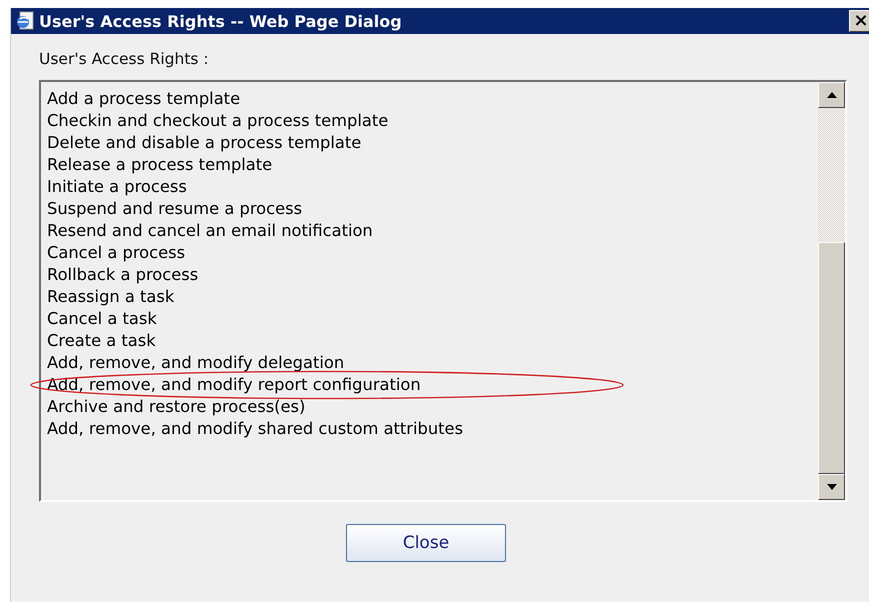  What do you see at coordinates (210, 231) in the screenshot?
I see `list-item: Resend and cancel an email notification` at bounding box center [210, 231].